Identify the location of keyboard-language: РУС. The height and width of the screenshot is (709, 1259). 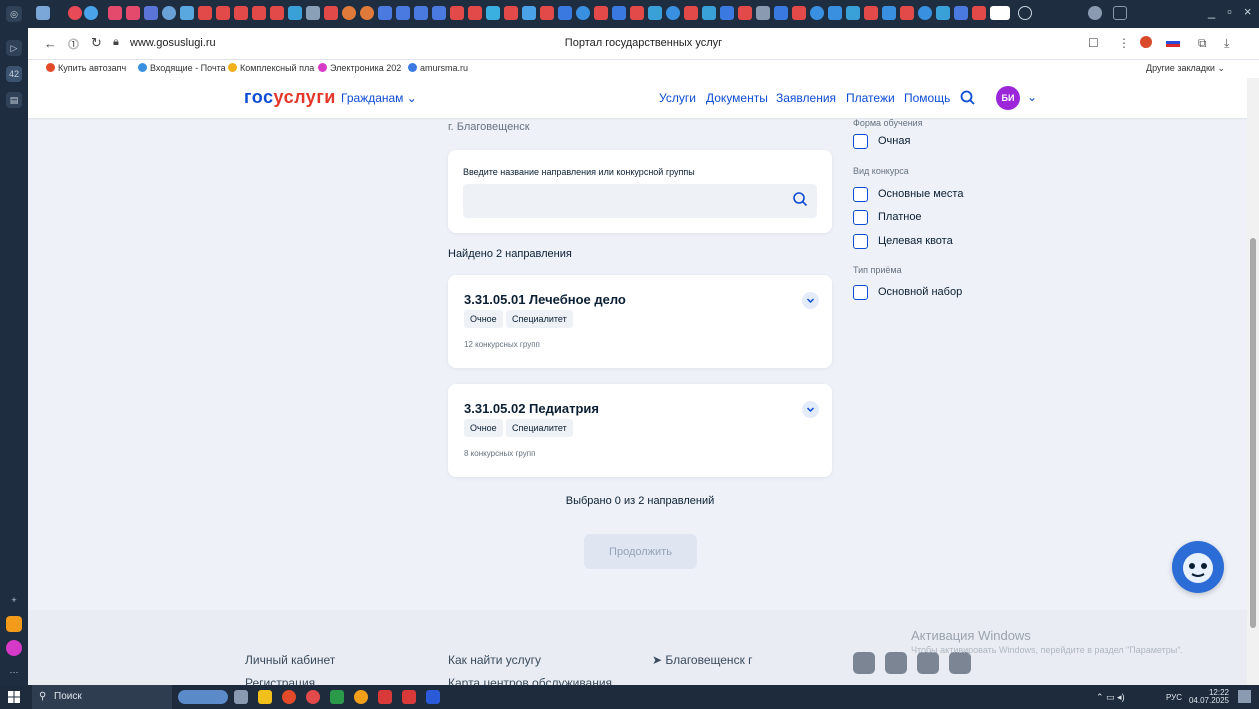
(1174, 697).